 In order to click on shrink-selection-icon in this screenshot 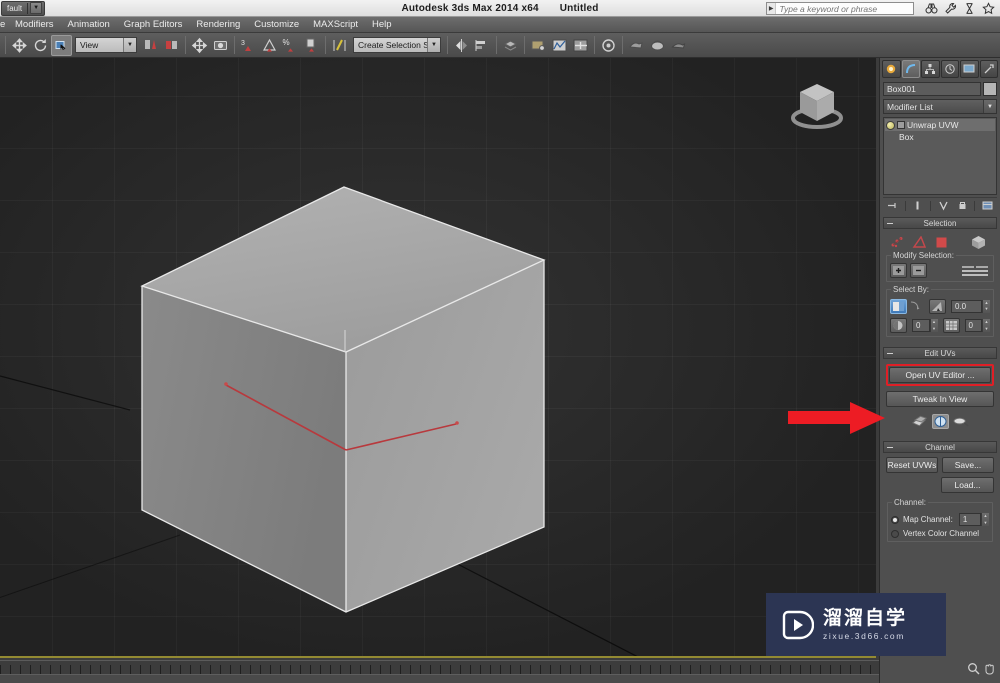, I will do `click(918, 270)`.